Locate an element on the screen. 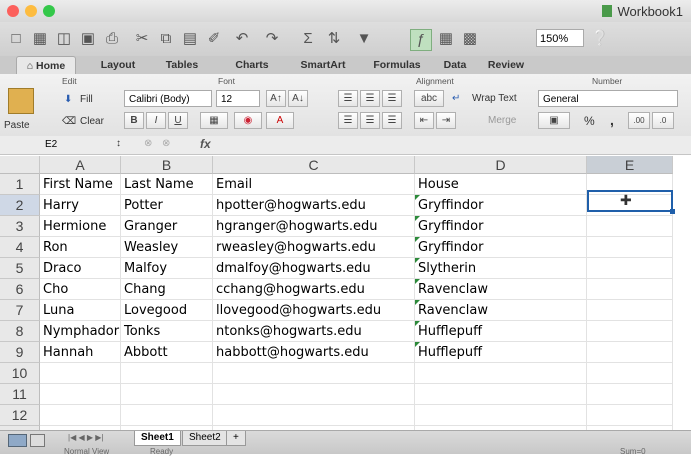 Image resolution: width=691 pixels, height=456 pixels. cell-b8: Tonks is located at coordinates (167, 331).